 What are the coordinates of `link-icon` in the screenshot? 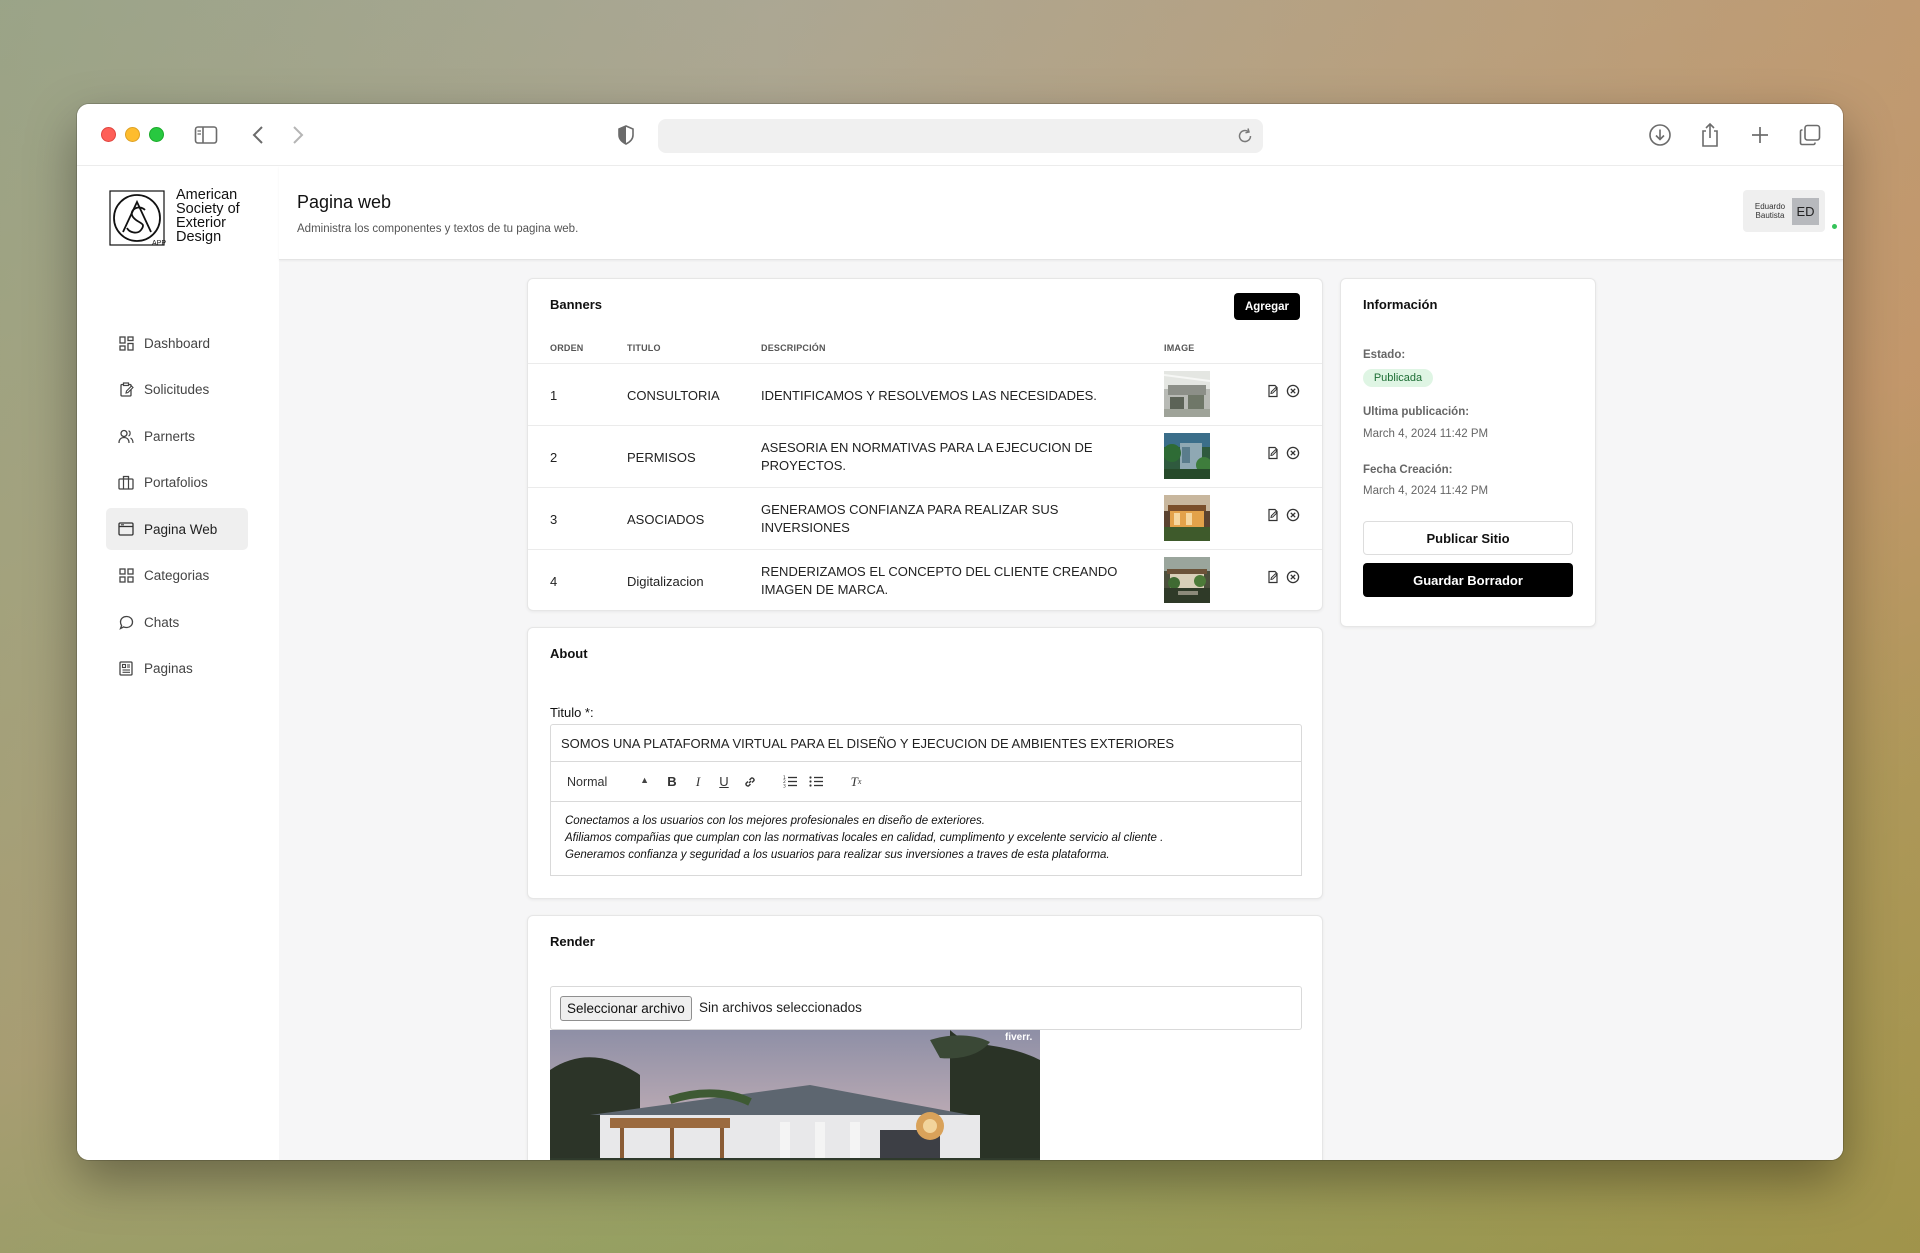 It's located at (750, 782).